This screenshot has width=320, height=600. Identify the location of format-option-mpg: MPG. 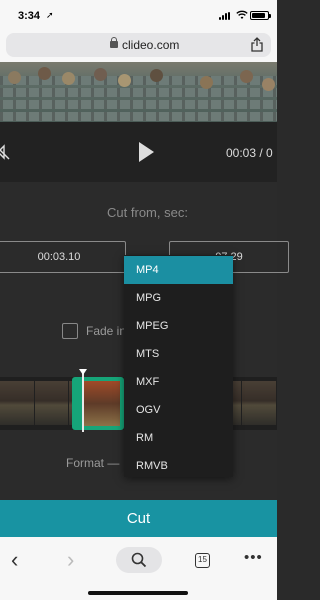
(178, 298).